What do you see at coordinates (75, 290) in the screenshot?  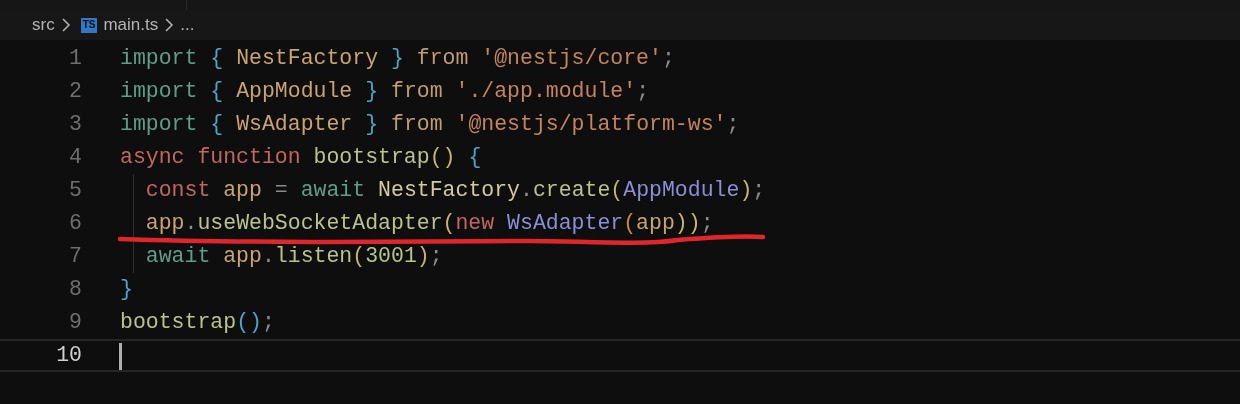 I see `line-number: 8` at bounding box center [75, 290].